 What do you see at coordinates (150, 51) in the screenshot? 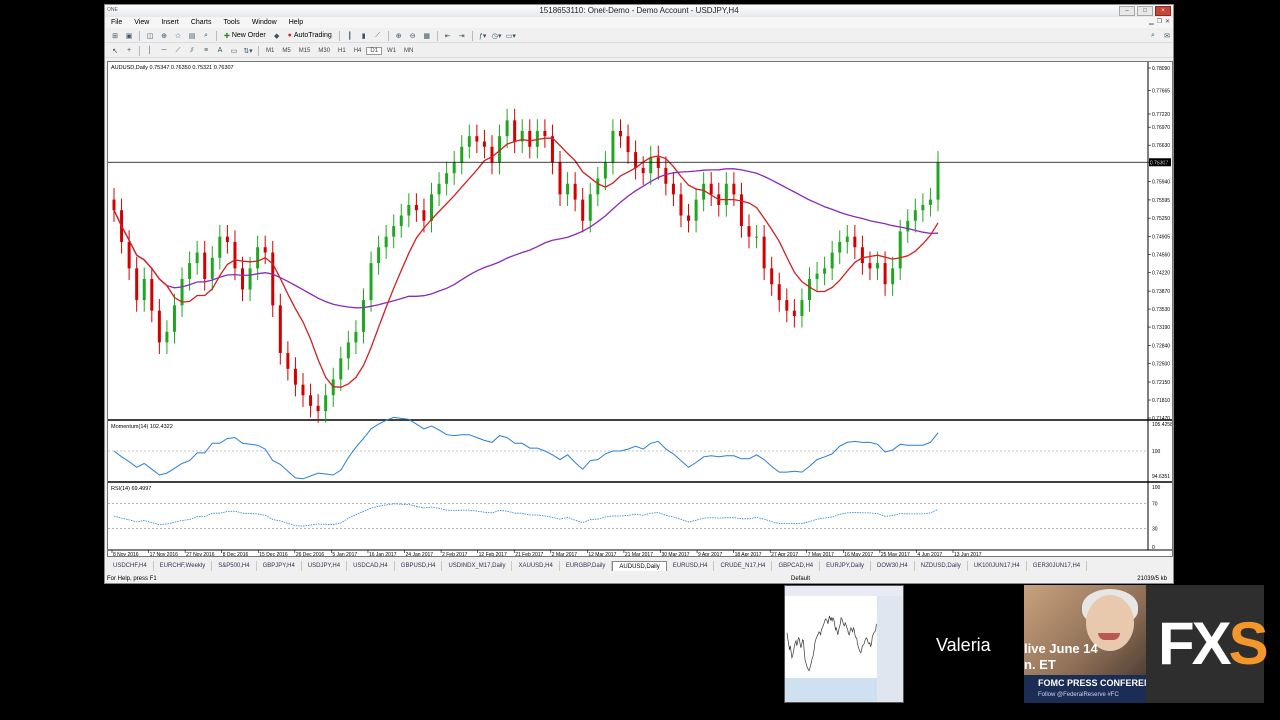
I see `vertical-line-icon: │` at bounding box center [150, 51].